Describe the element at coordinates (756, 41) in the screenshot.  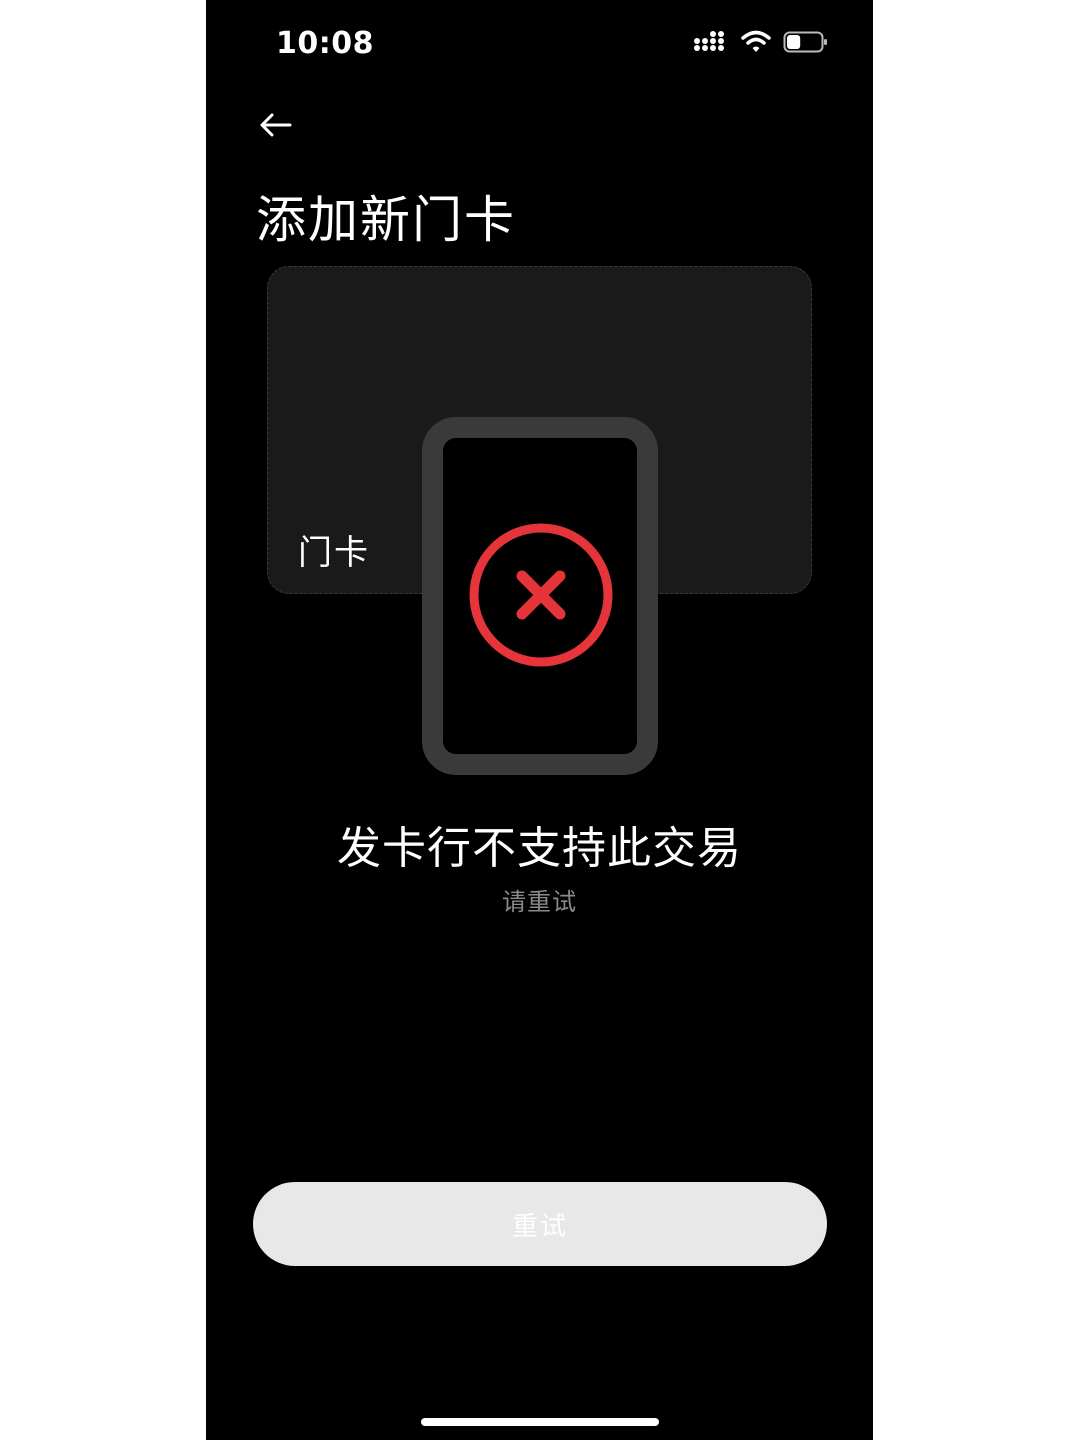
I see `wifi-icon` at that location.